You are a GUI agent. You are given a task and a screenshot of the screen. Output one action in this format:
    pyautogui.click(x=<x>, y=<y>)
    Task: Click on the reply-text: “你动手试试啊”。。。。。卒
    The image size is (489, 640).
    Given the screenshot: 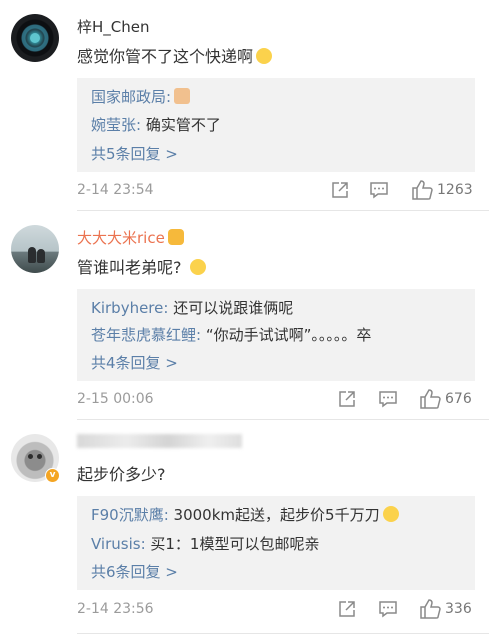 What is the action you would take?
    pyautogui.click(x=286, y=335)
    